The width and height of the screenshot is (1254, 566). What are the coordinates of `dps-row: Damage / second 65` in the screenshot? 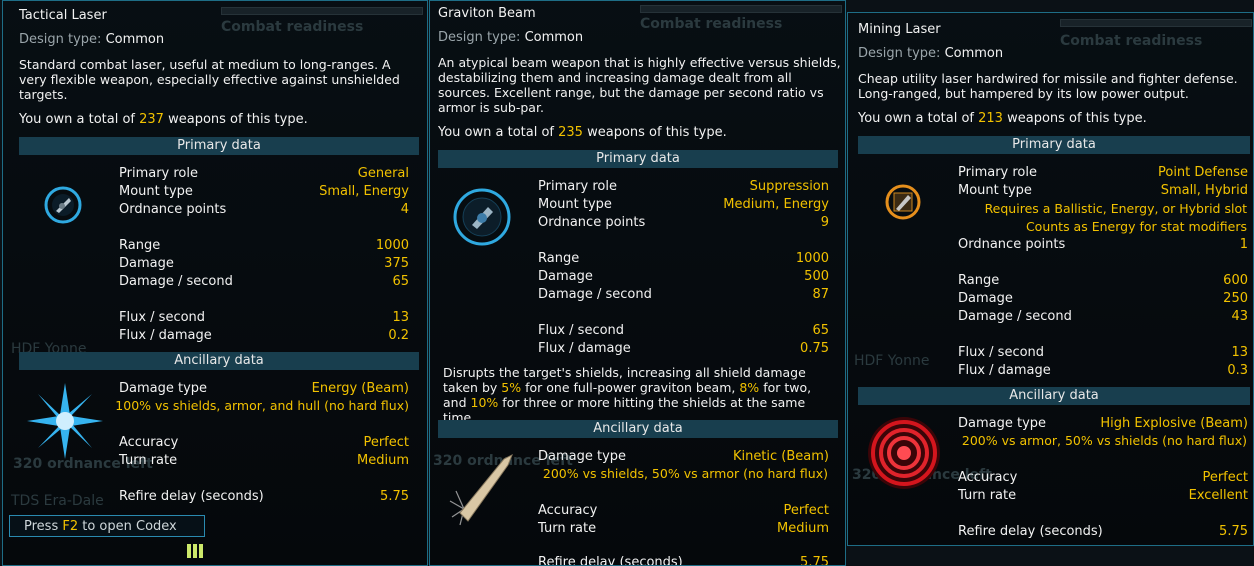 It's located at (264, 281).